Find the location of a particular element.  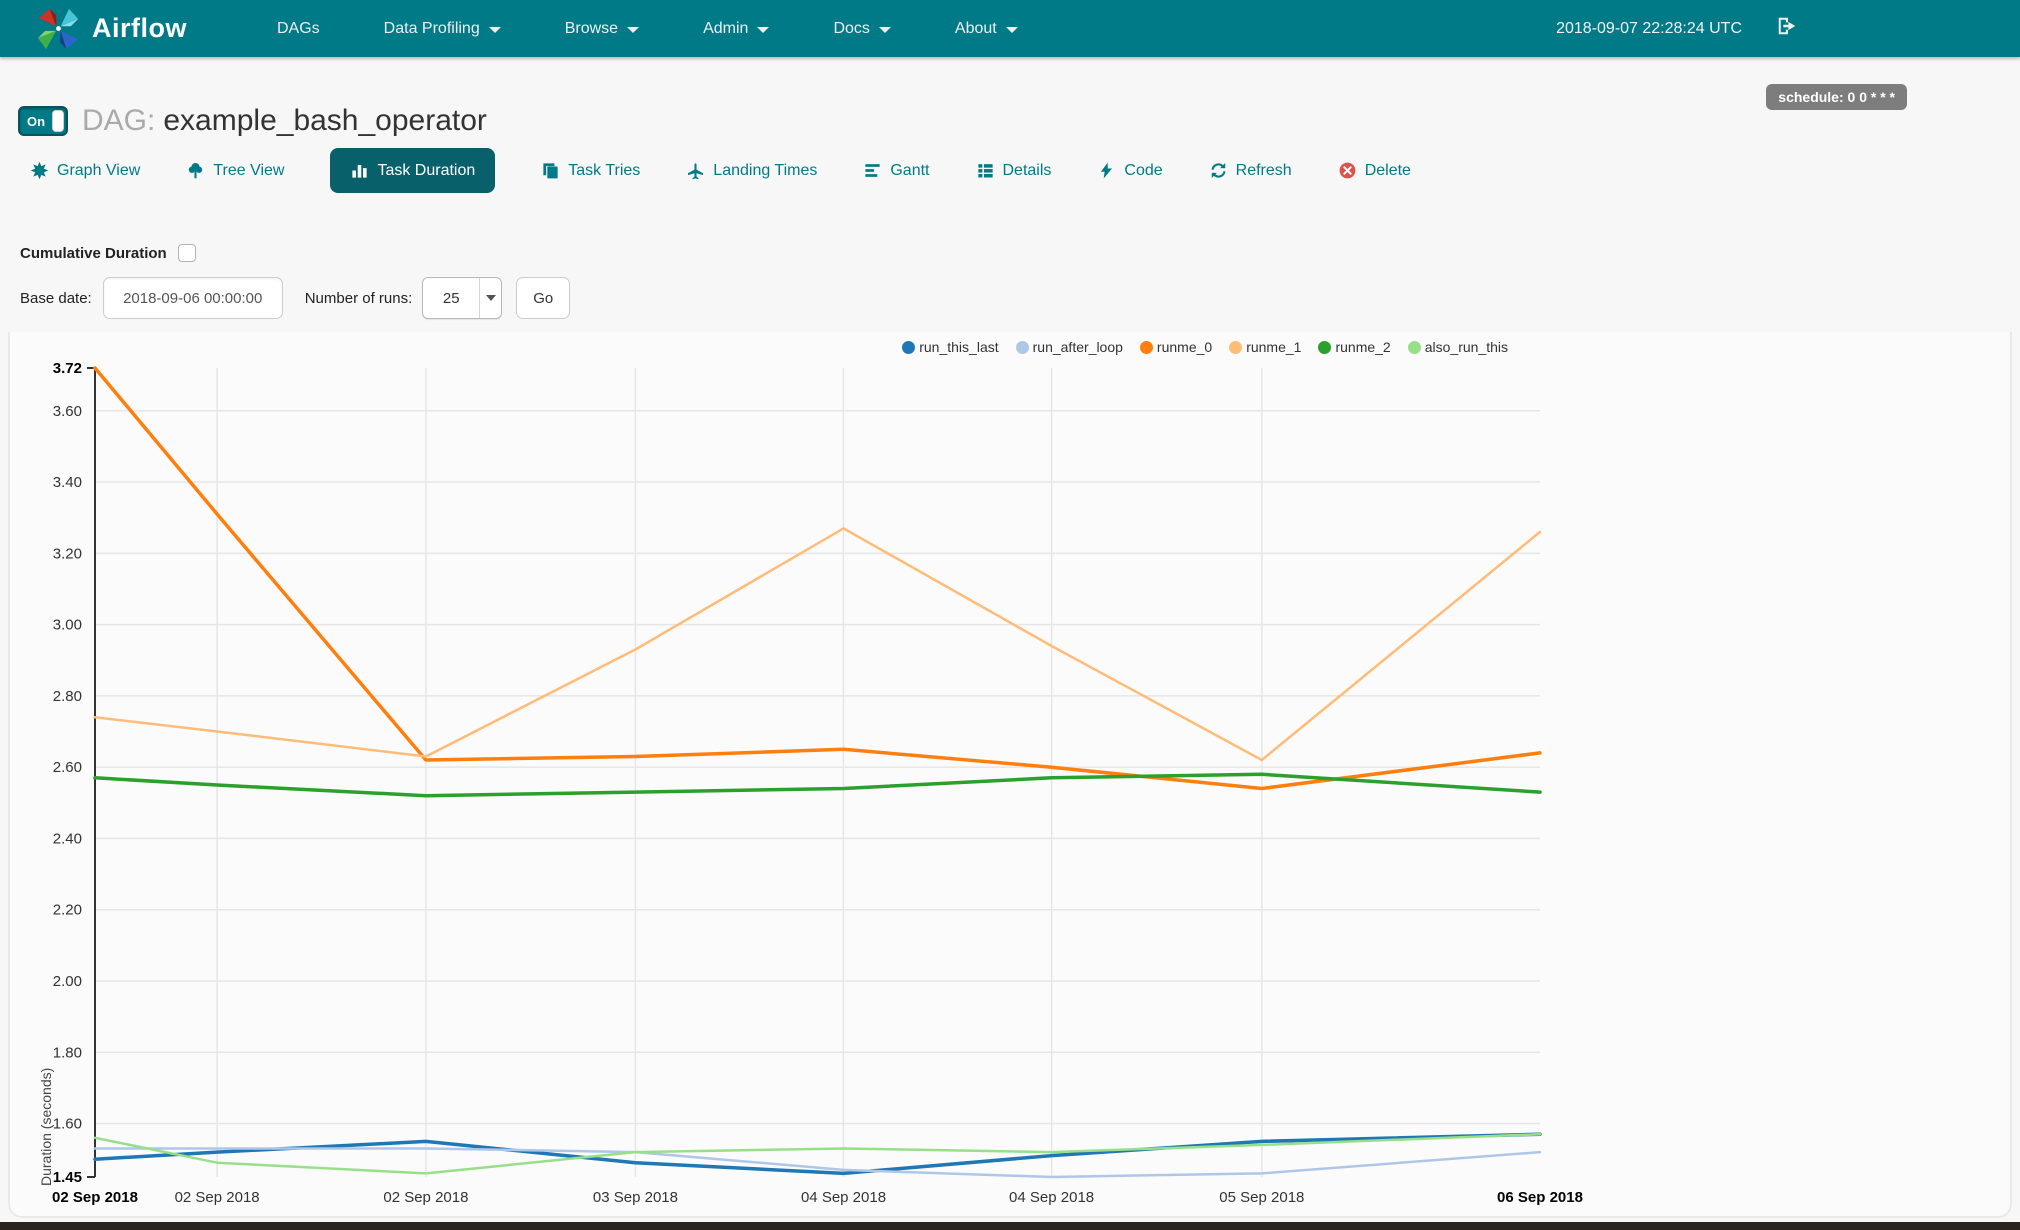

nav-item-label: Data Profiling is located at coordinates (431, 28).